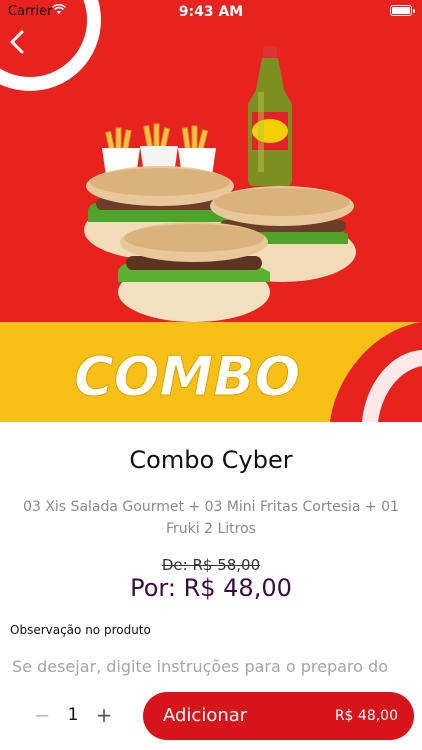 The image size is (422, 750). I want to click on burger-icon, so click(194, 272).